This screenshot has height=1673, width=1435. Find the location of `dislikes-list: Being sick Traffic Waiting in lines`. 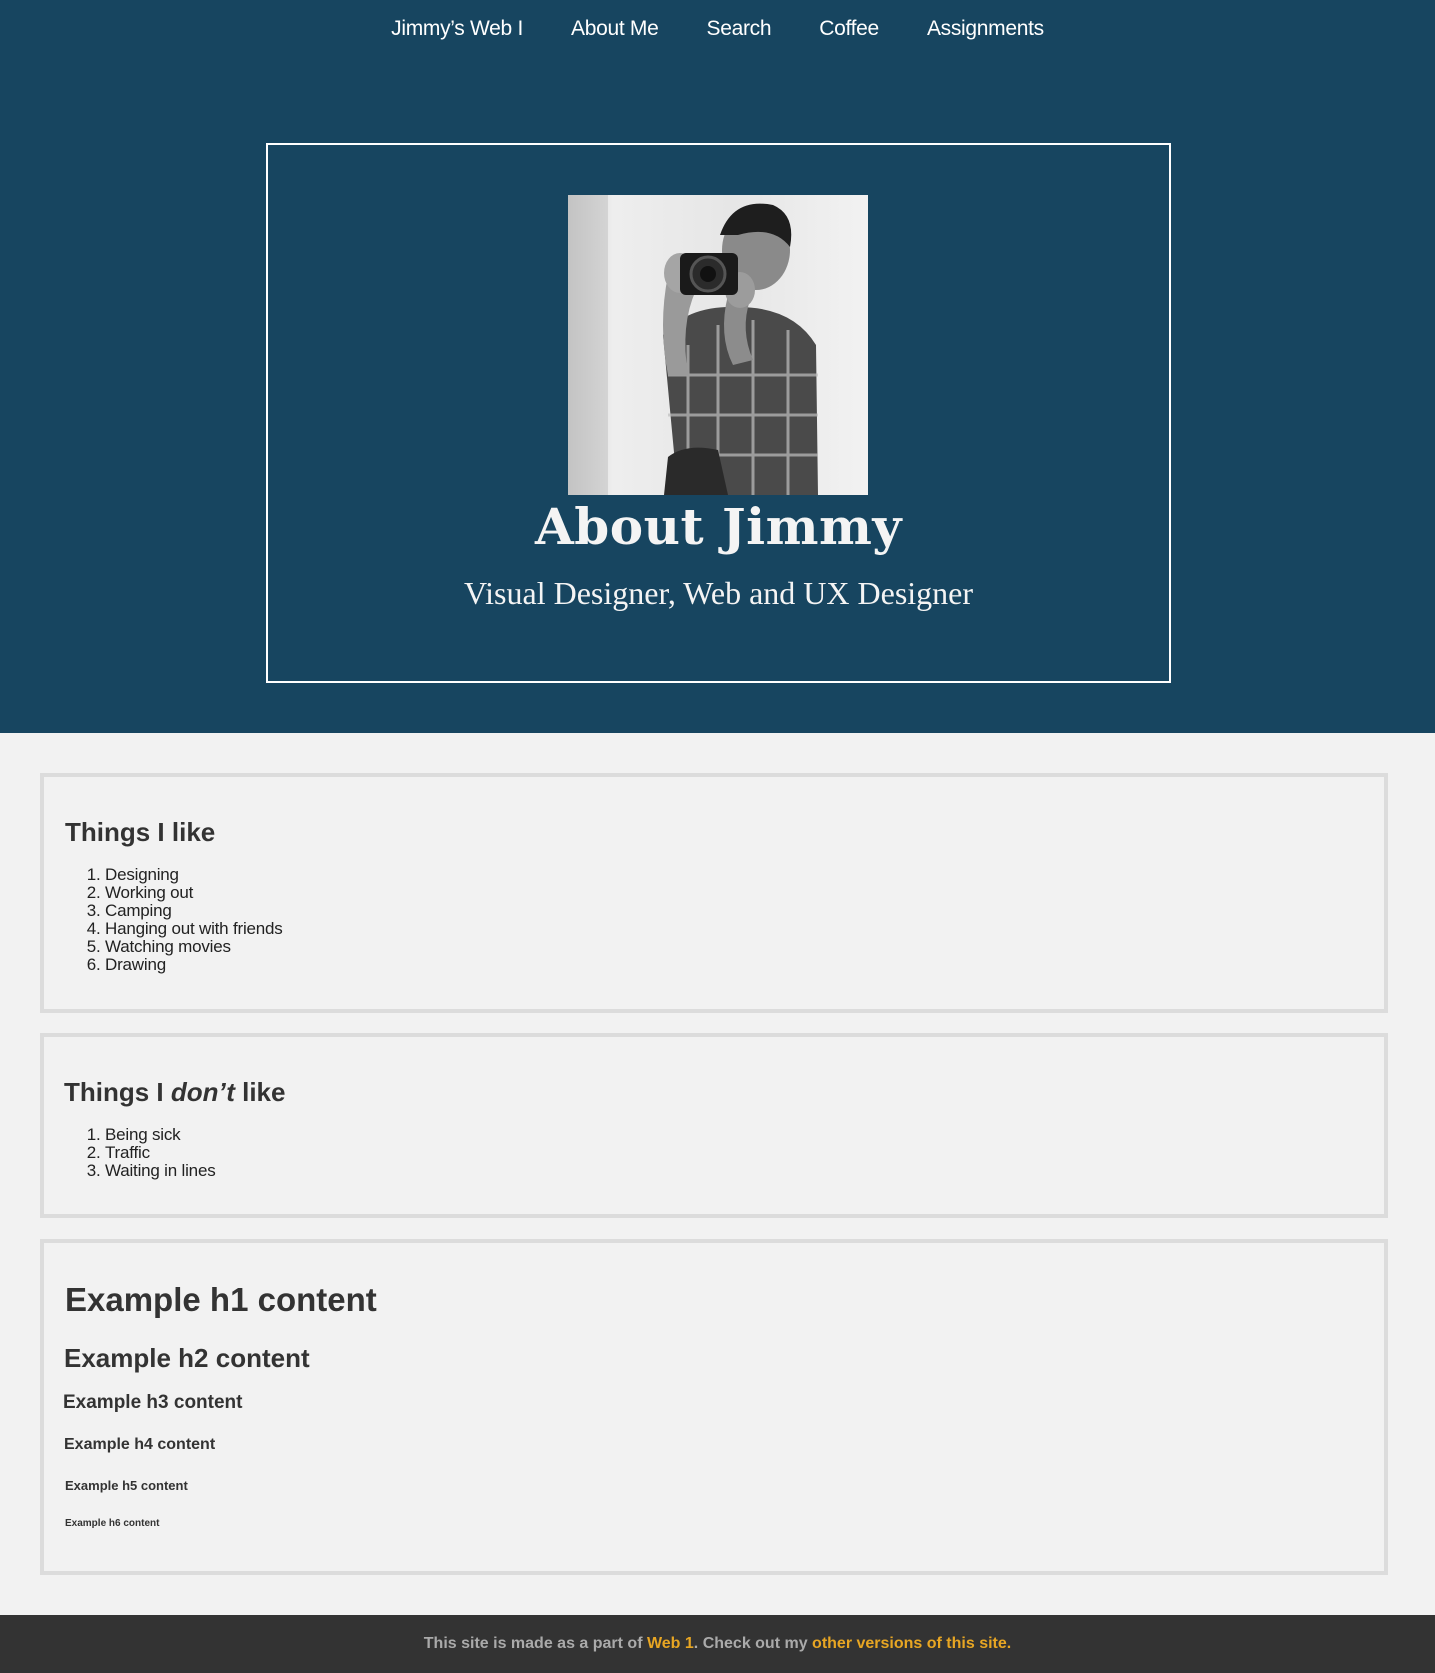

dislikes-list: Being sick Traffic Waiting in lines is located at coordinates (140, 1153).